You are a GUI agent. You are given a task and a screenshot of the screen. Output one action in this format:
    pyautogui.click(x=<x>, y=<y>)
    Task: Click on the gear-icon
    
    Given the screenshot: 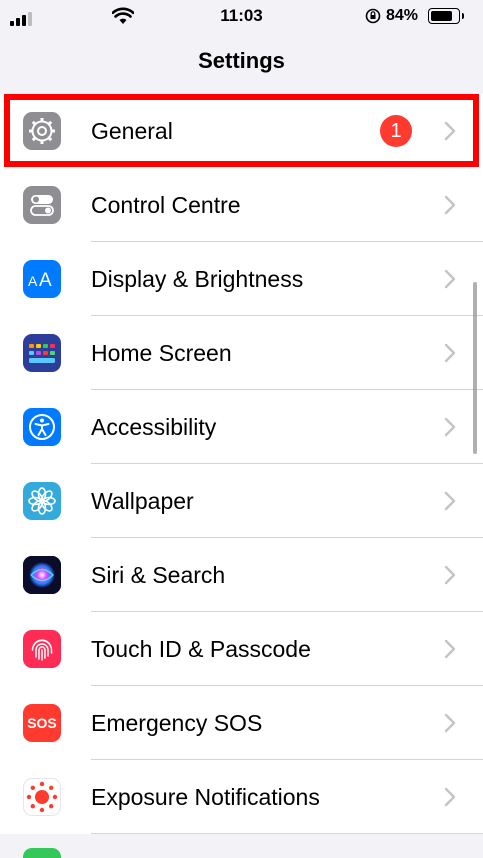 What is the action you would take?
    pyautogui.click(x=42, y=131)
    